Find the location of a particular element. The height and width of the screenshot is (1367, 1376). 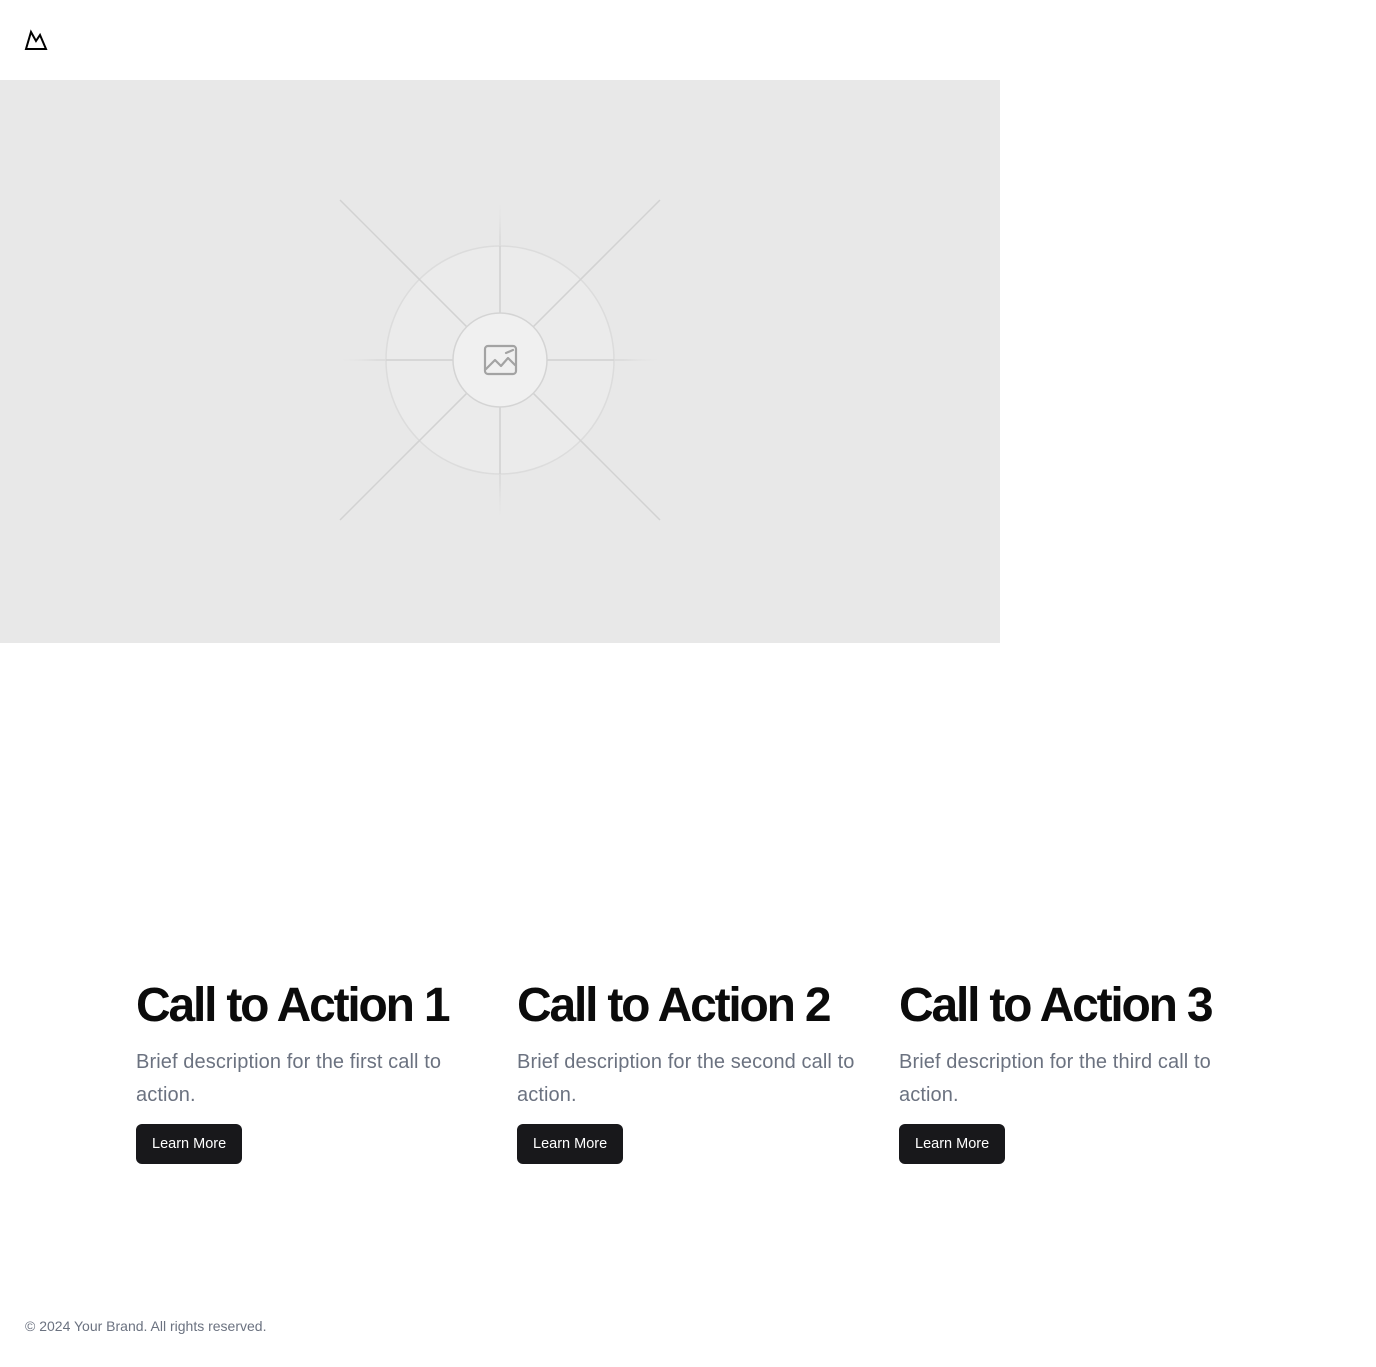

mountain-logo-icon is located at coordinates (36, 40).